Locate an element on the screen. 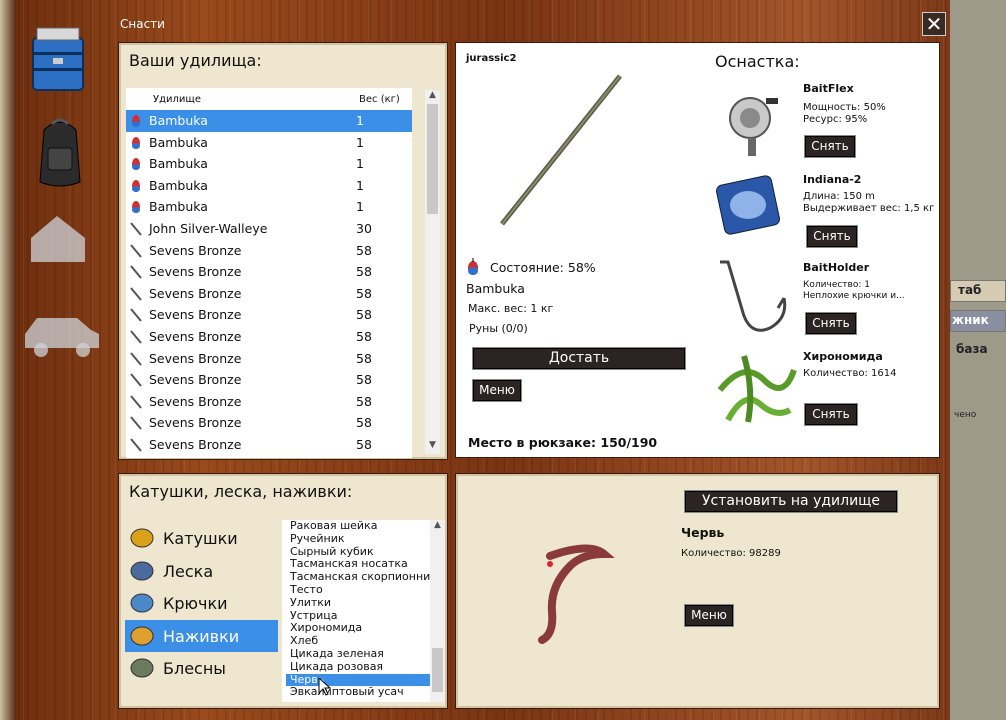 This screenshot has width=1006, height=720. bait-list-item: Раковая шейка is located at coordinates (358, 526).